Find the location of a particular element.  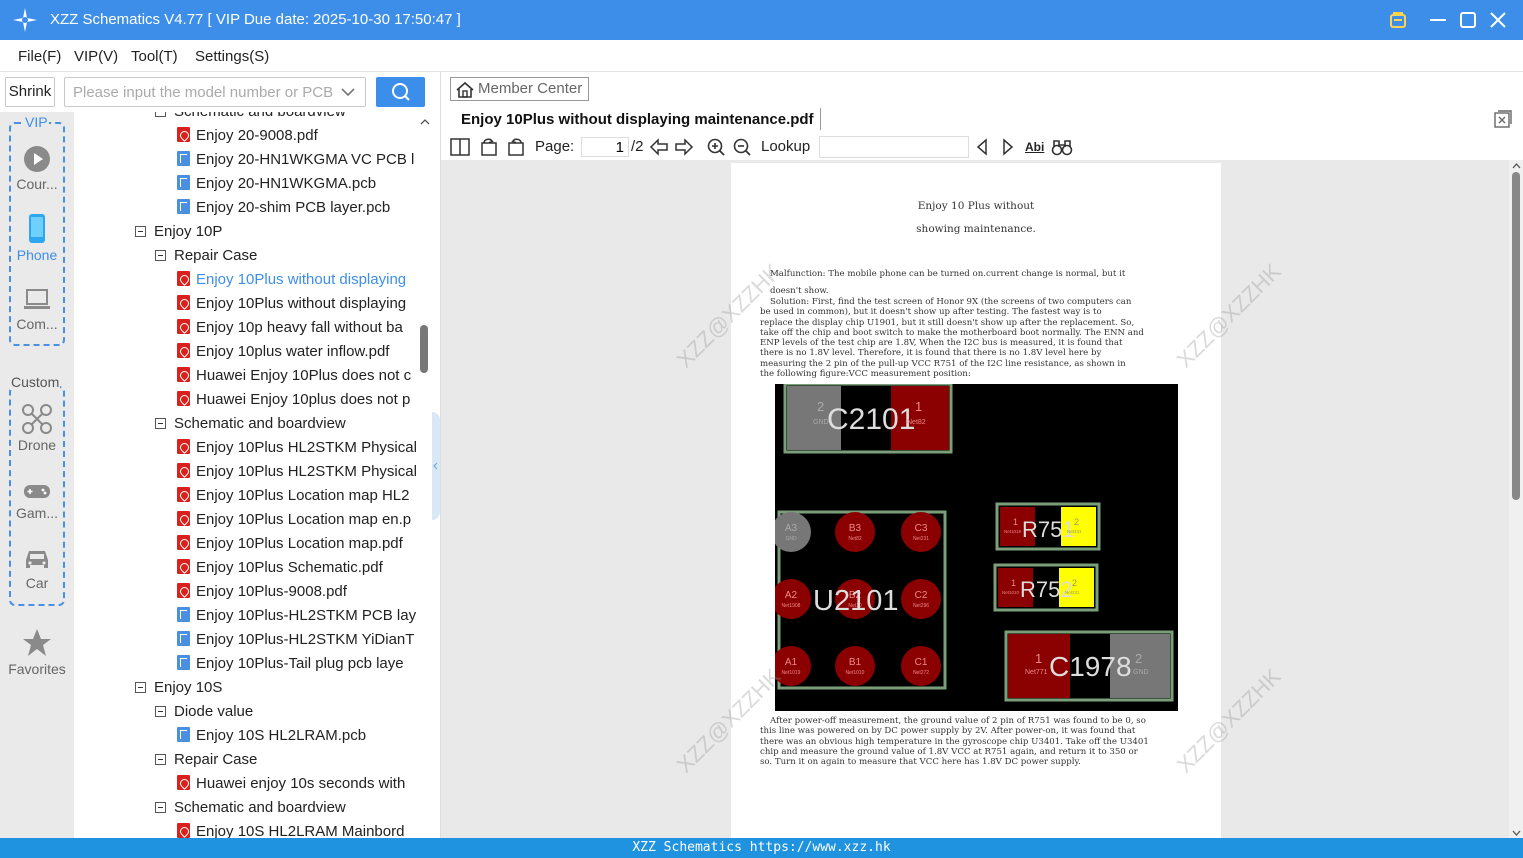

tree-file-pdf: Huawei Enjoy 10Plus does not c is located at coordinates (294, 376).